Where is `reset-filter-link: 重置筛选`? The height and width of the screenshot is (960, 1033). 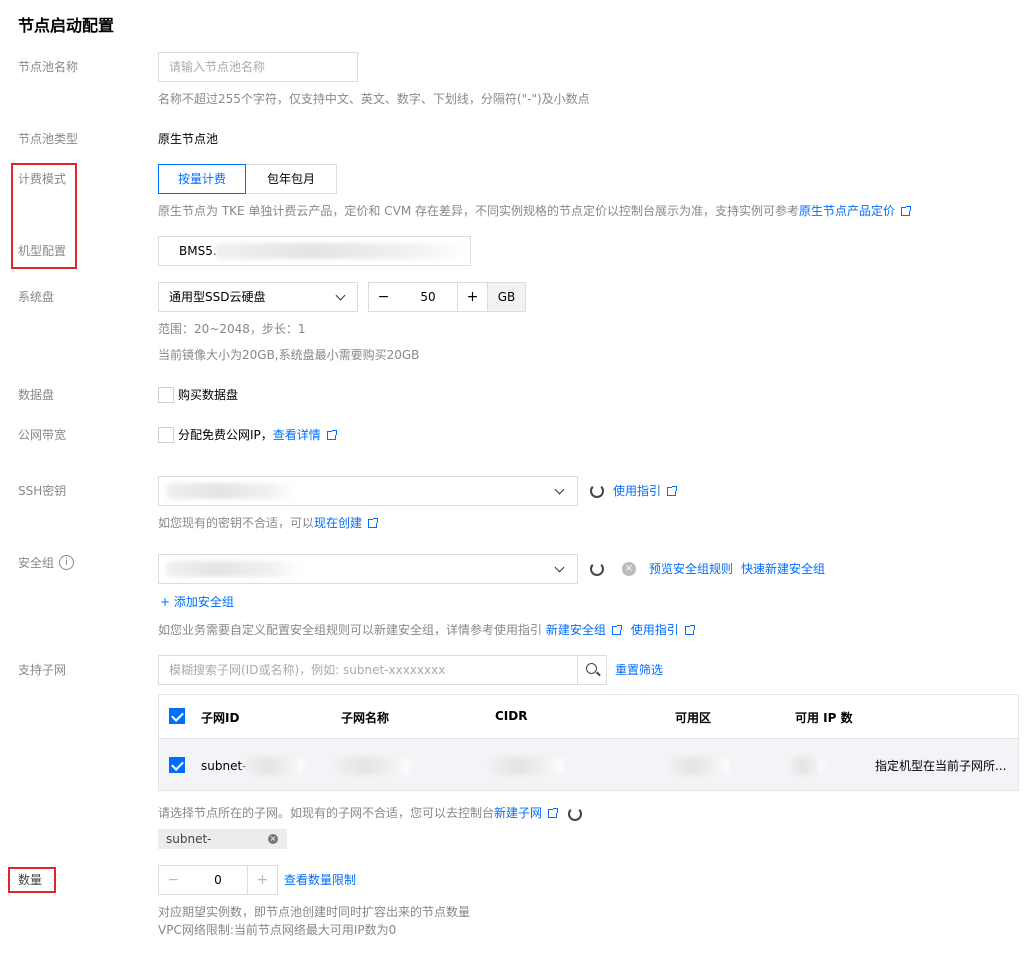 reset-filter-link: 重置筛选 is located at coordinates (639, 670).